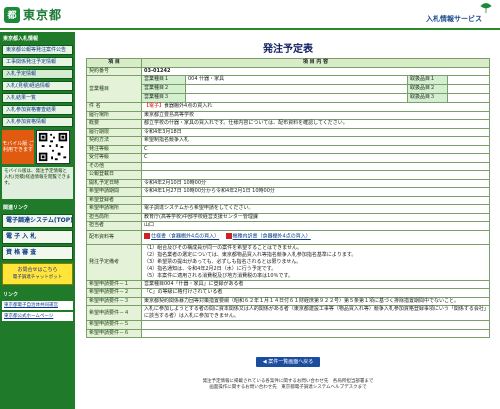 The image size is (500, 409). I want to click on sidebar-item-bid-plan: 入札(見積)経過情報, so click(37, 86).